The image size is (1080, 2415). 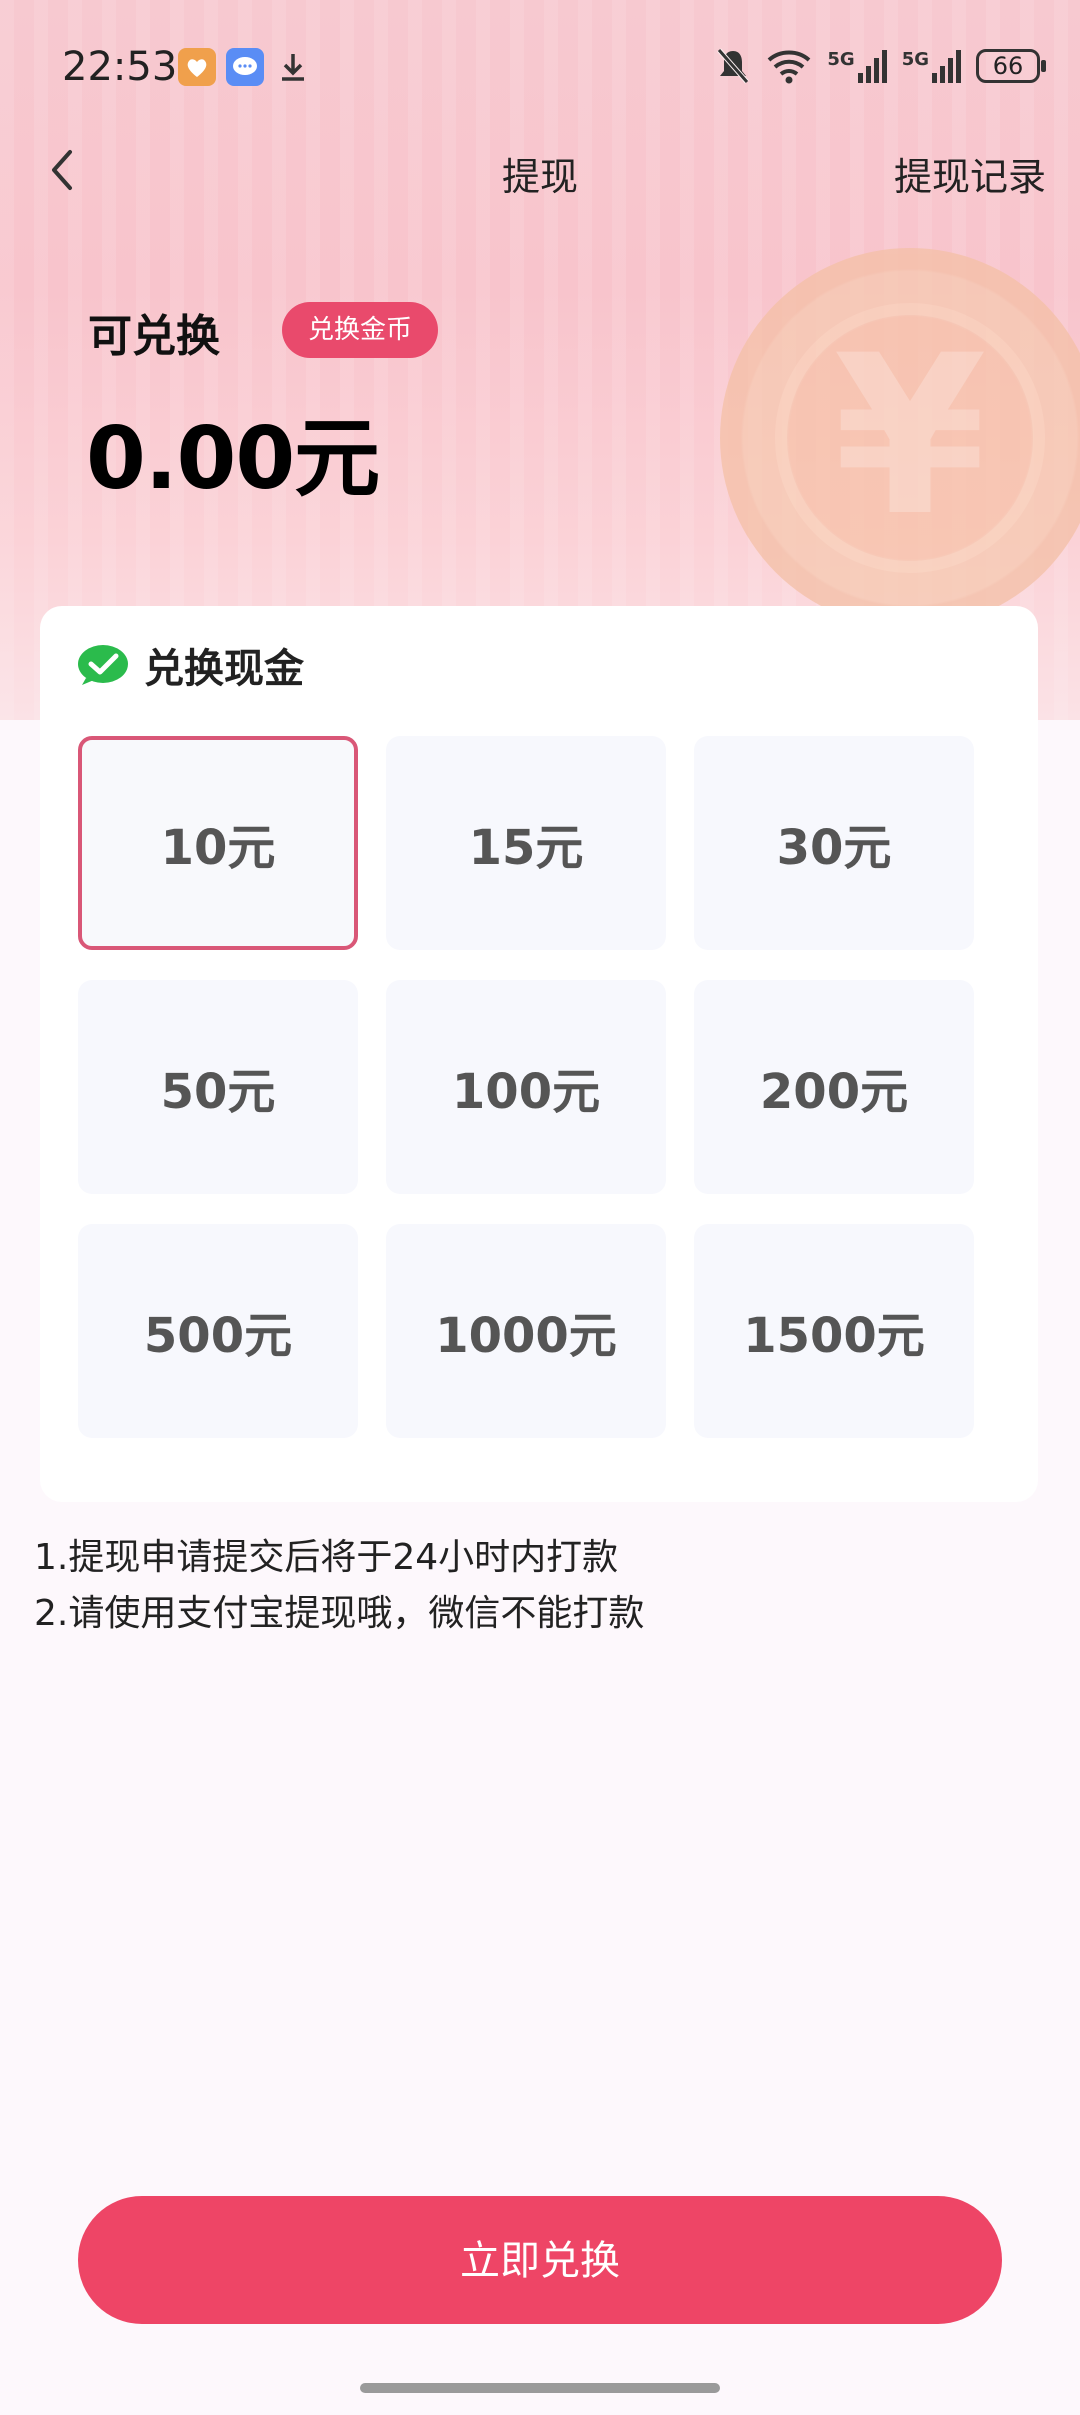 I want to click on amount-option: 15元, so click(x=526, y=843).